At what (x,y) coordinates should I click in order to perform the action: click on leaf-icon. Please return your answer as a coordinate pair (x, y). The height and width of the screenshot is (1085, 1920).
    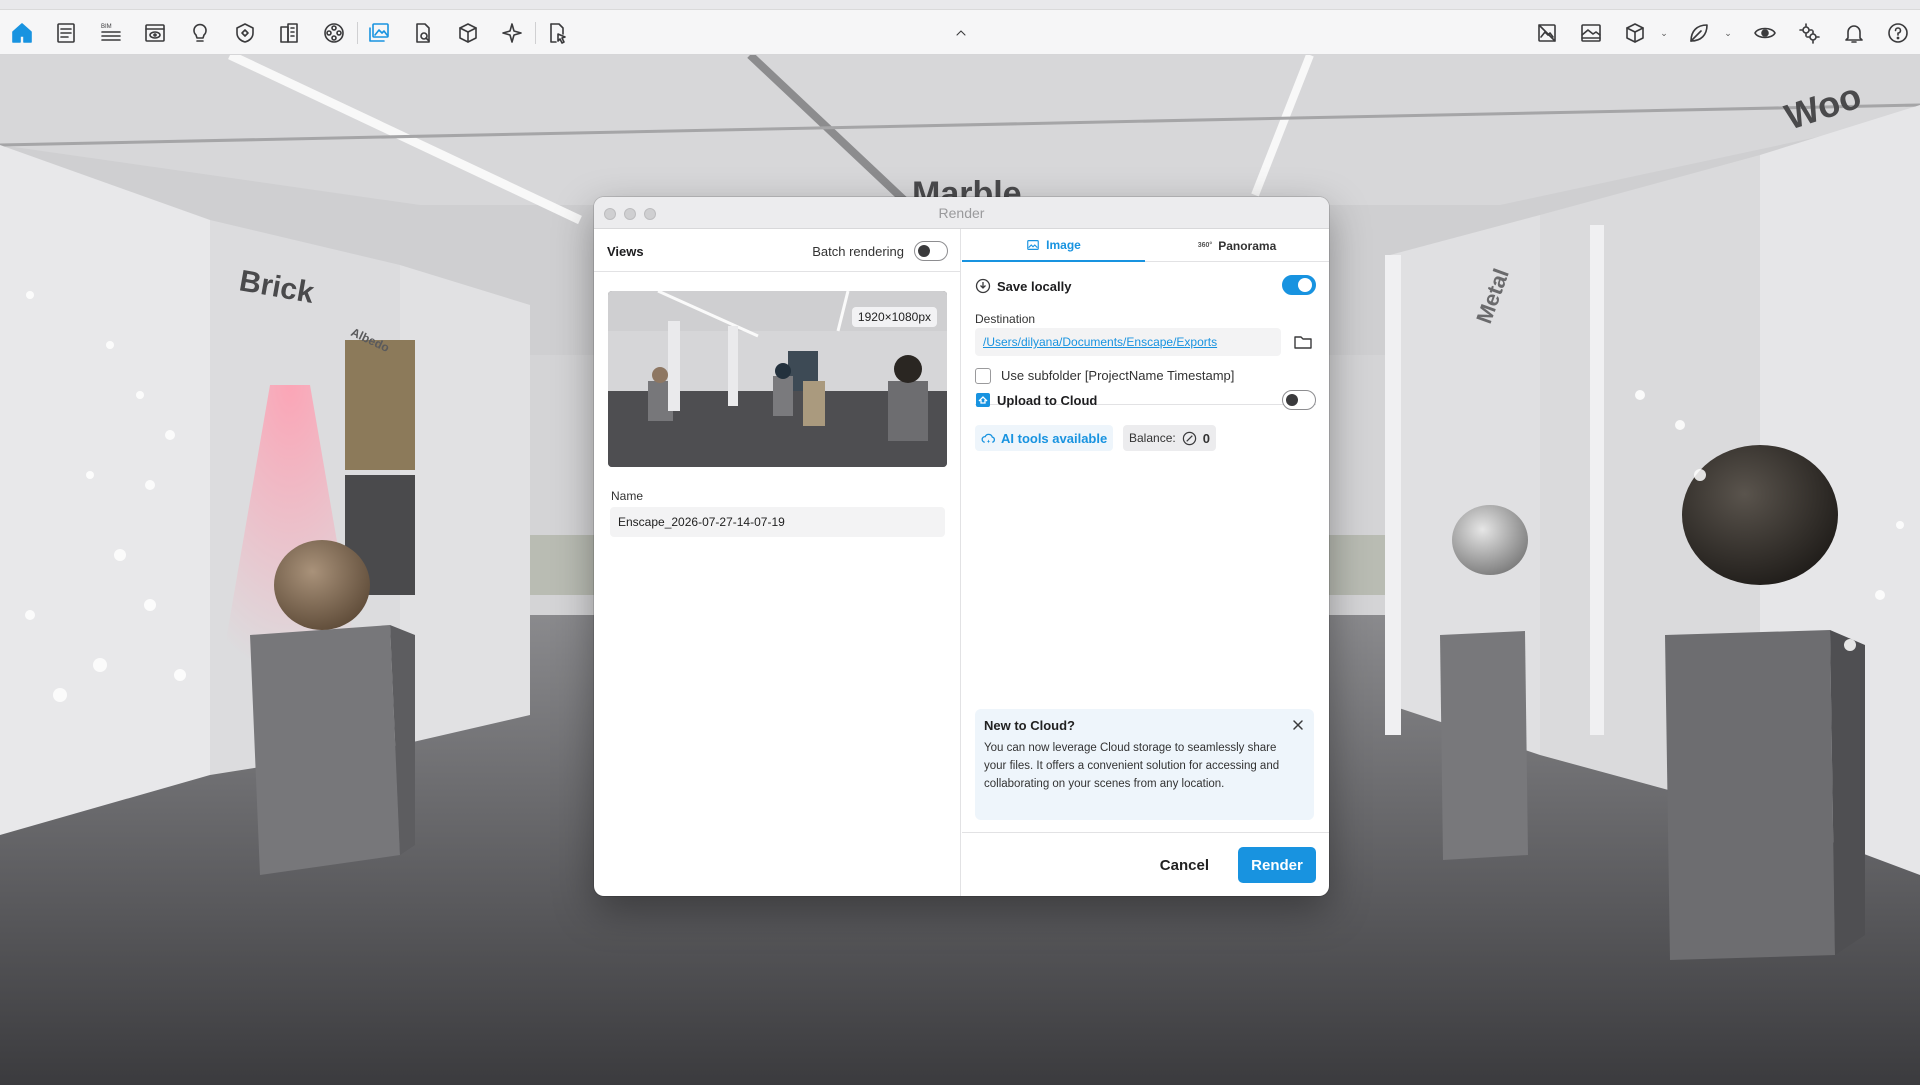
    Looking at the image, I should click on (1699, 33).